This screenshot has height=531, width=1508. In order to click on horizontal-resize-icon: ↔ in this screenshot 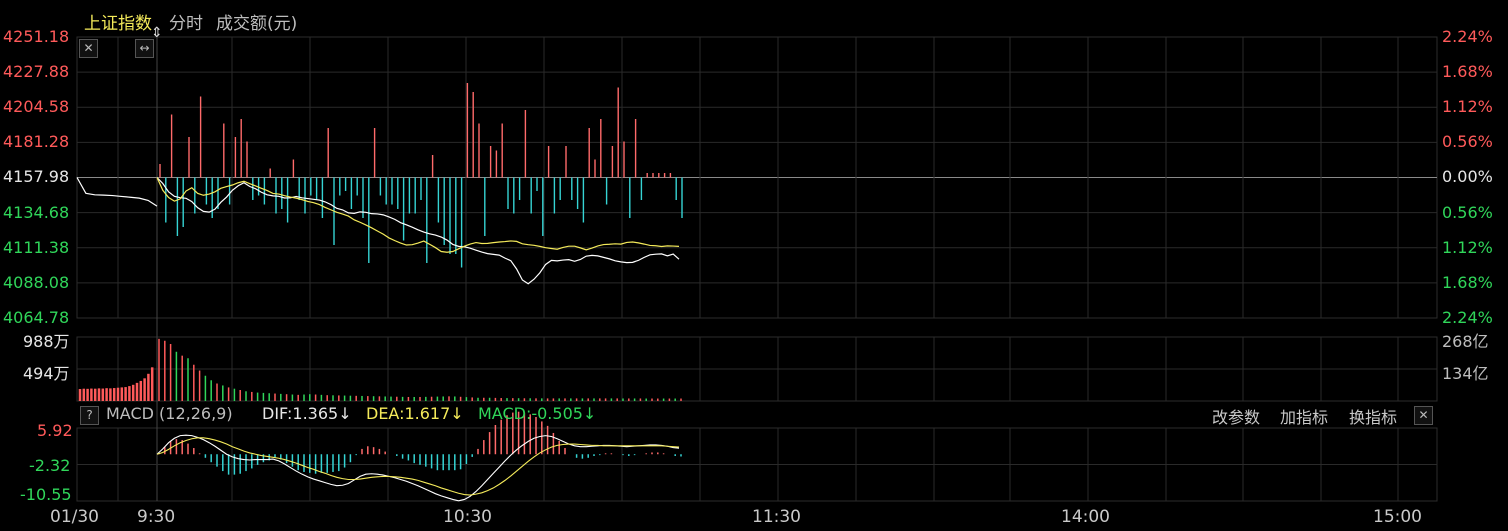, I will do `click(144, 48)`.